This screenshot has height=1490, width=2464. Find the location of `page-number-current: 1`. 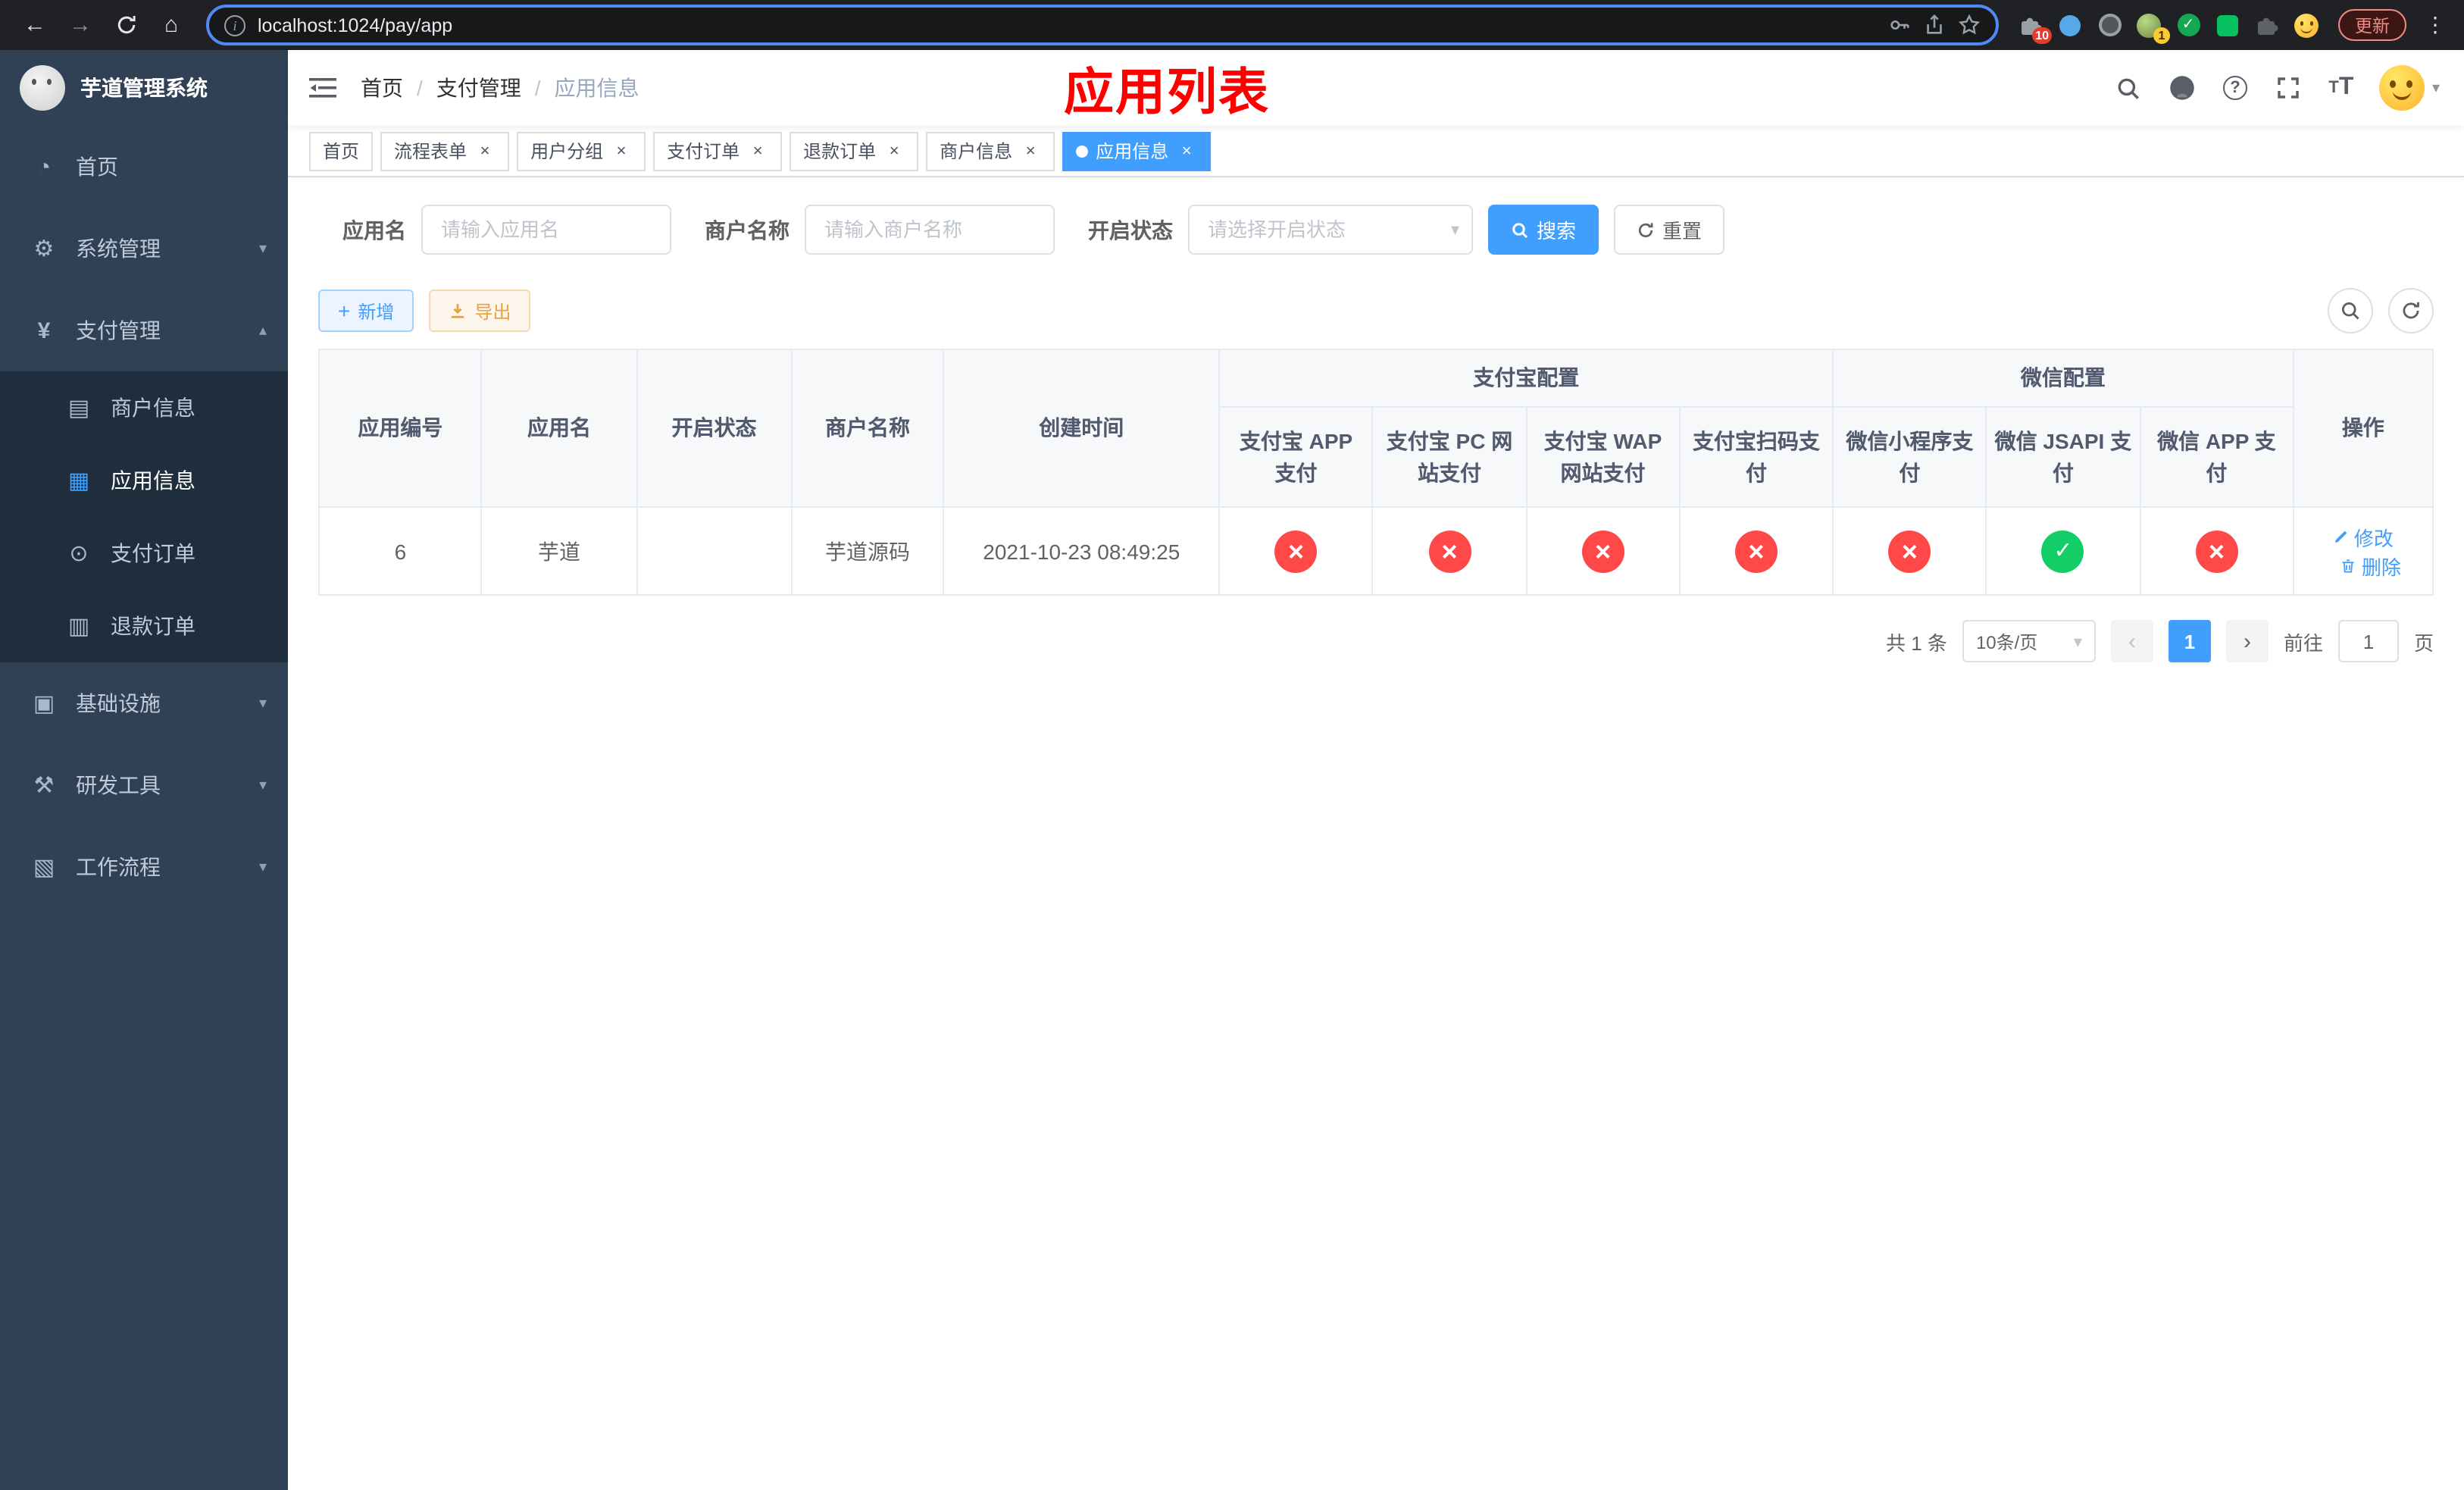

page-number-current: 1 is located at coordinates (2189, 641).